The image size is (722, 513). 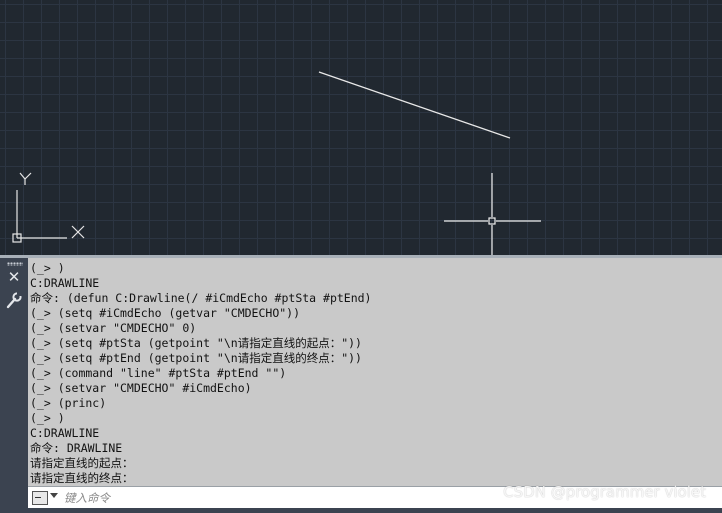 I want to click on close-icon: ✕, so click(x=14, y=277).